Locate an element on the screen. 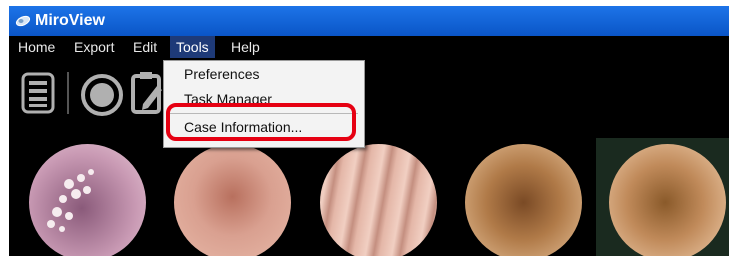 This screenshot has width=731, height=257. list-document-icon is located at coordinates (39, 94).